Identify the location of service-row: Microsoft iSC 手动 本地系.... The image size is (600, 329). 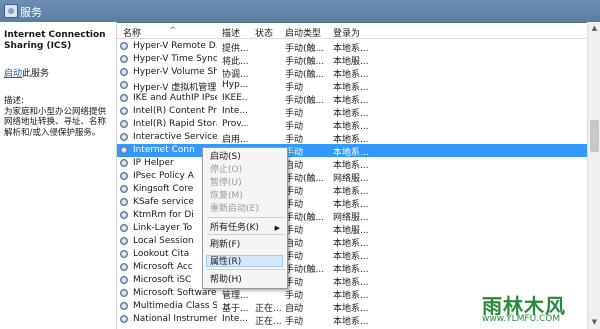
(352, 281).